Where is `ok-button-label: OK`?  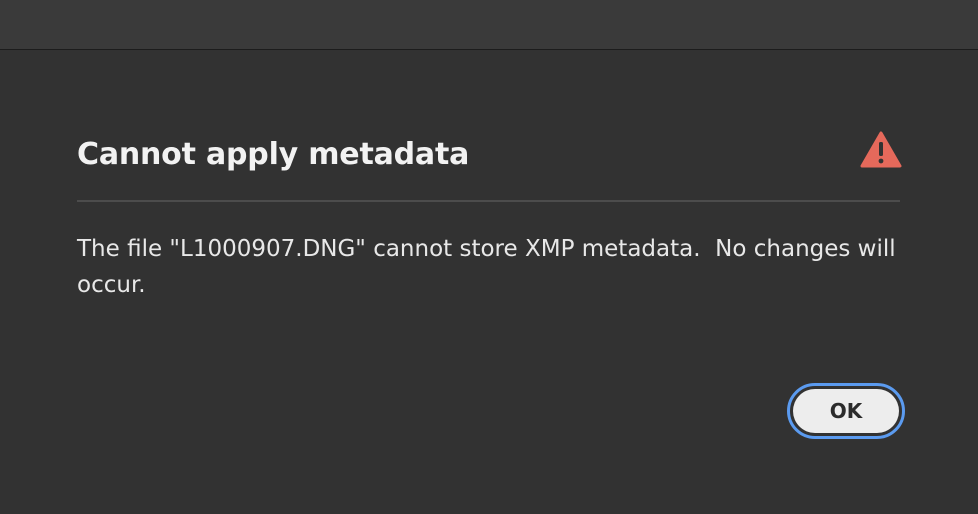
ok-button-label: OK is located at coordinates (846, 411).